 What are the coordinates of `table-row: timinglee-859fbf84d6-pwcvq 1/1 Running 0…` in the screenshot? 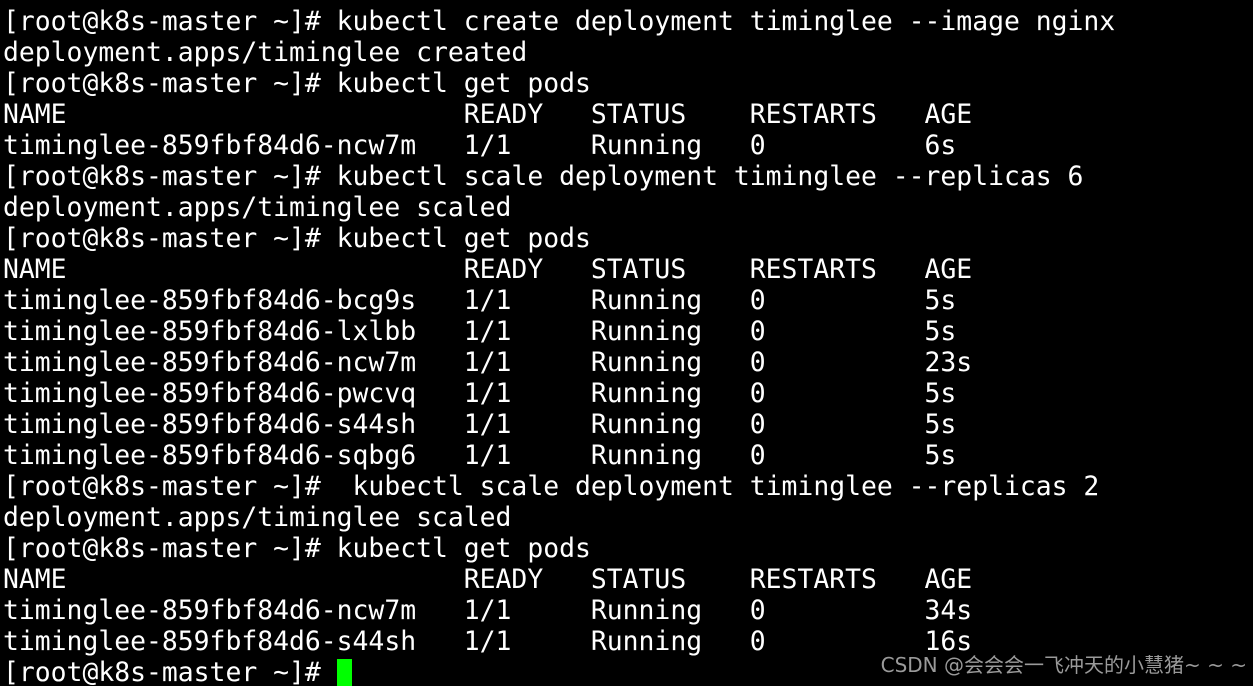 It's located at (480, 393).